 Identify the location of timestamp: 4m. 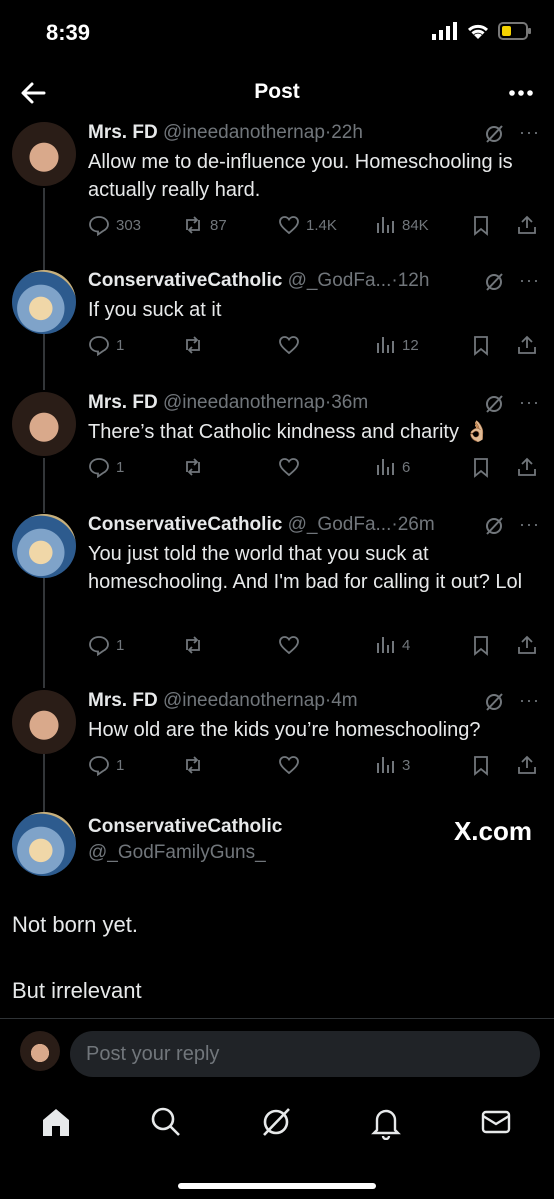
(344, 700).